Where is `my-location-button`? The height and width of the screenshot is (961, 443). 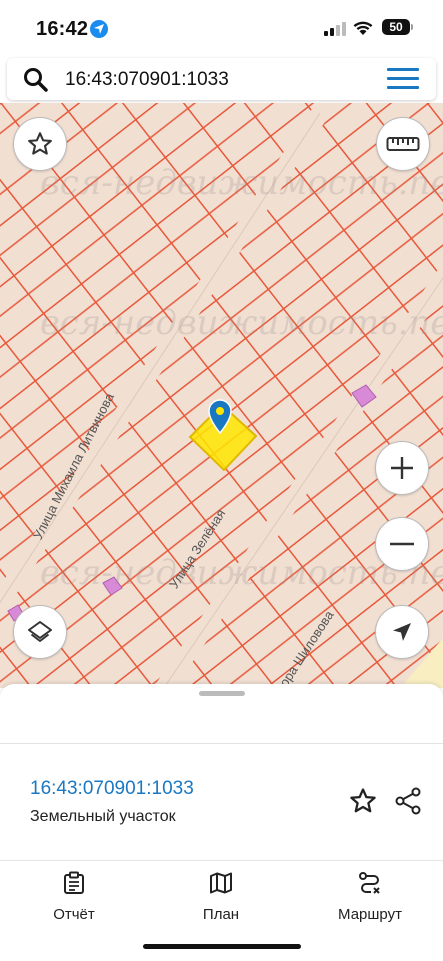
my-location-button is located at coordinates (402, 632).